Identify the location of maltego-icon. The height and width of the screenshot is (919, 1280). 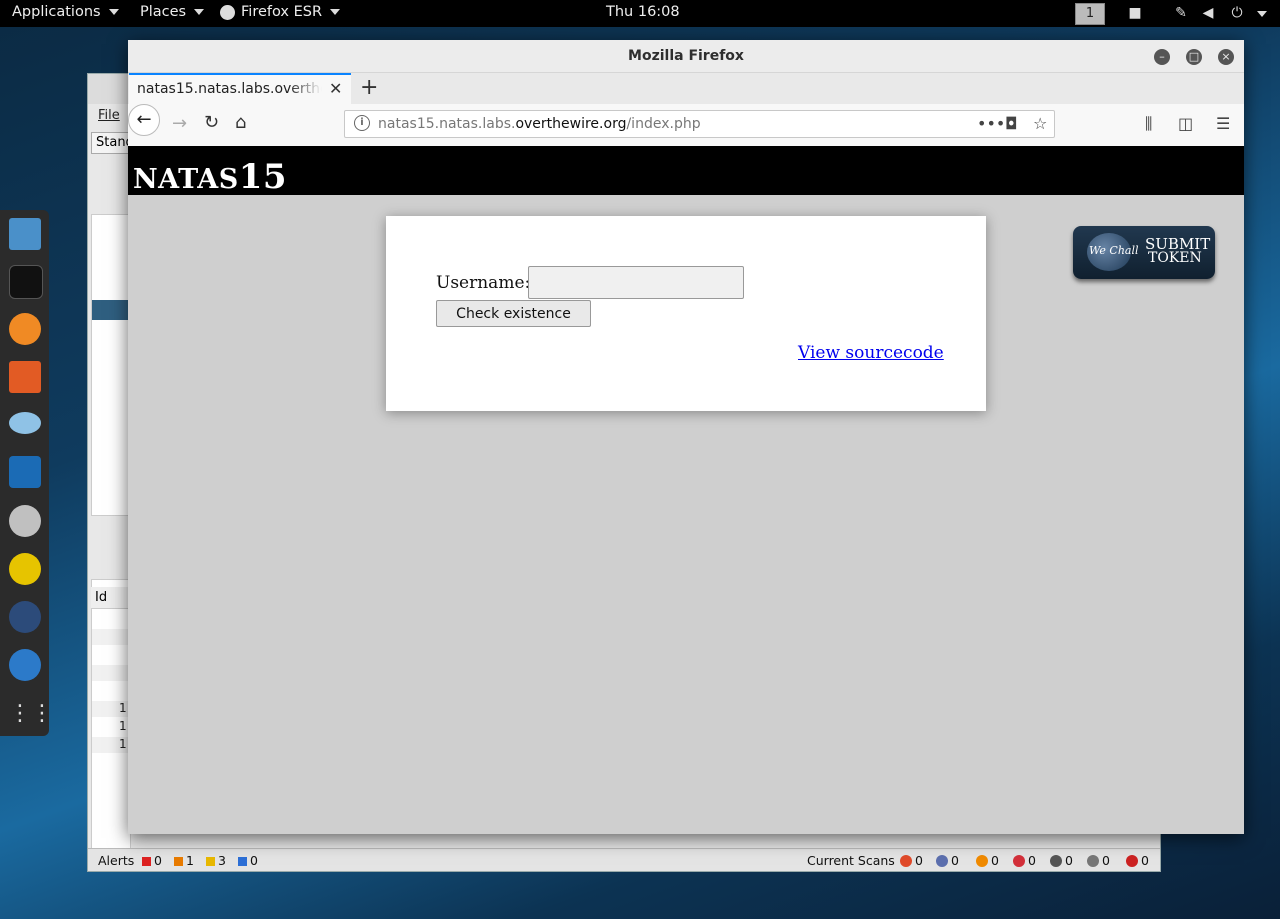
(25, 521).